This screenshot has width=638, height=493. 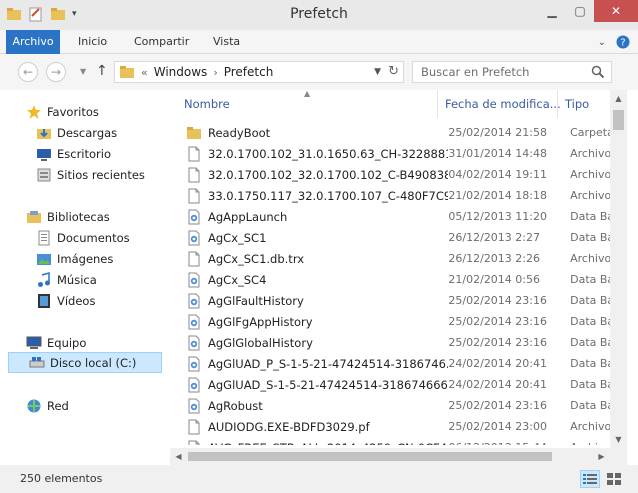 What do you see at coordinates (396, 405) in the screenshot?
I see `file-row: AgRobust 25/02/2014 23:16 Data Base` at bounding box center [396, 405].